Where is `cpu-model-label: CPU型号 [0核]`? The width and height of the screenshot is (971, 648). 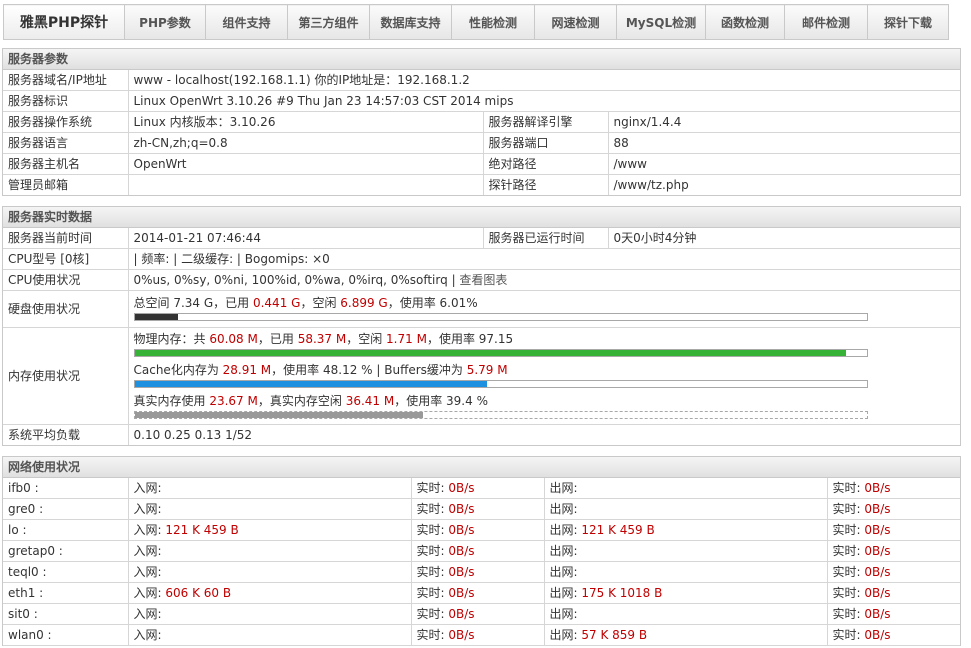
cpu-model-label: CPU型号 [0核] is located at coordinates (66, 259).